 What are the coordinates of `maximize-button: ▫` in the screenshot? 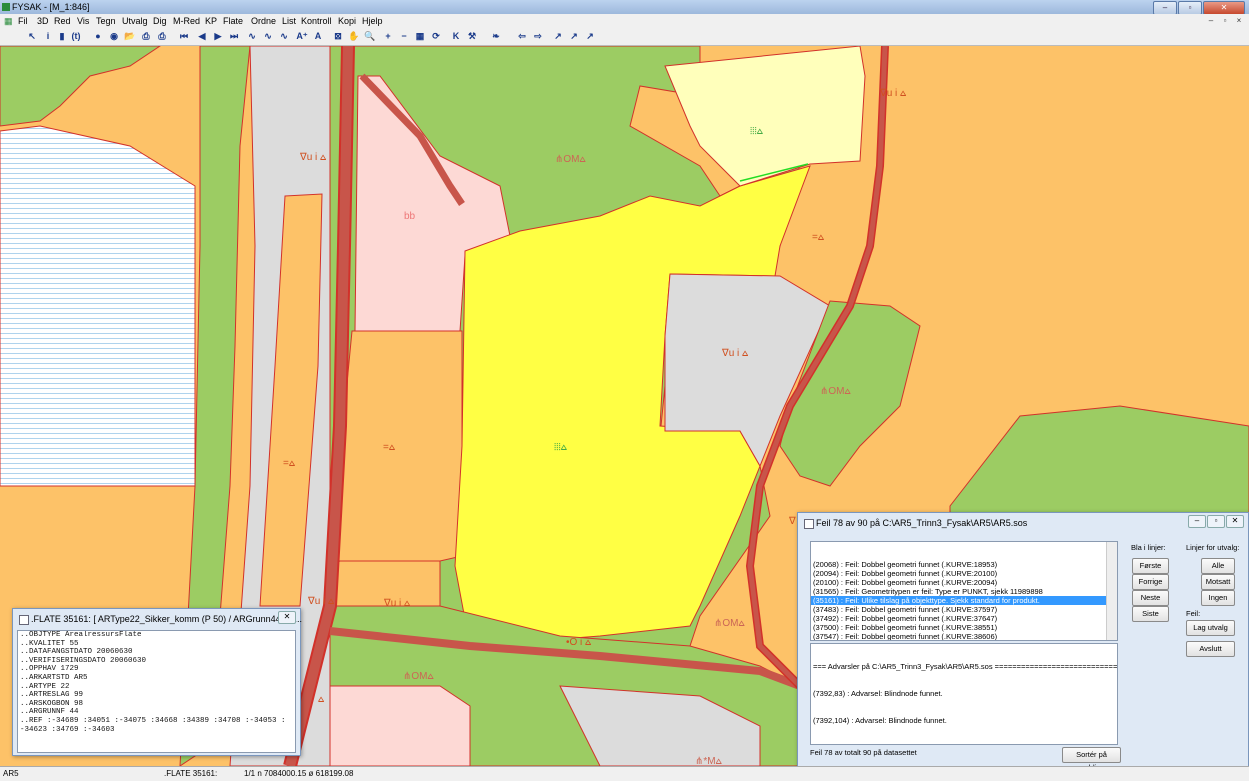 It's located at (1190, 8).